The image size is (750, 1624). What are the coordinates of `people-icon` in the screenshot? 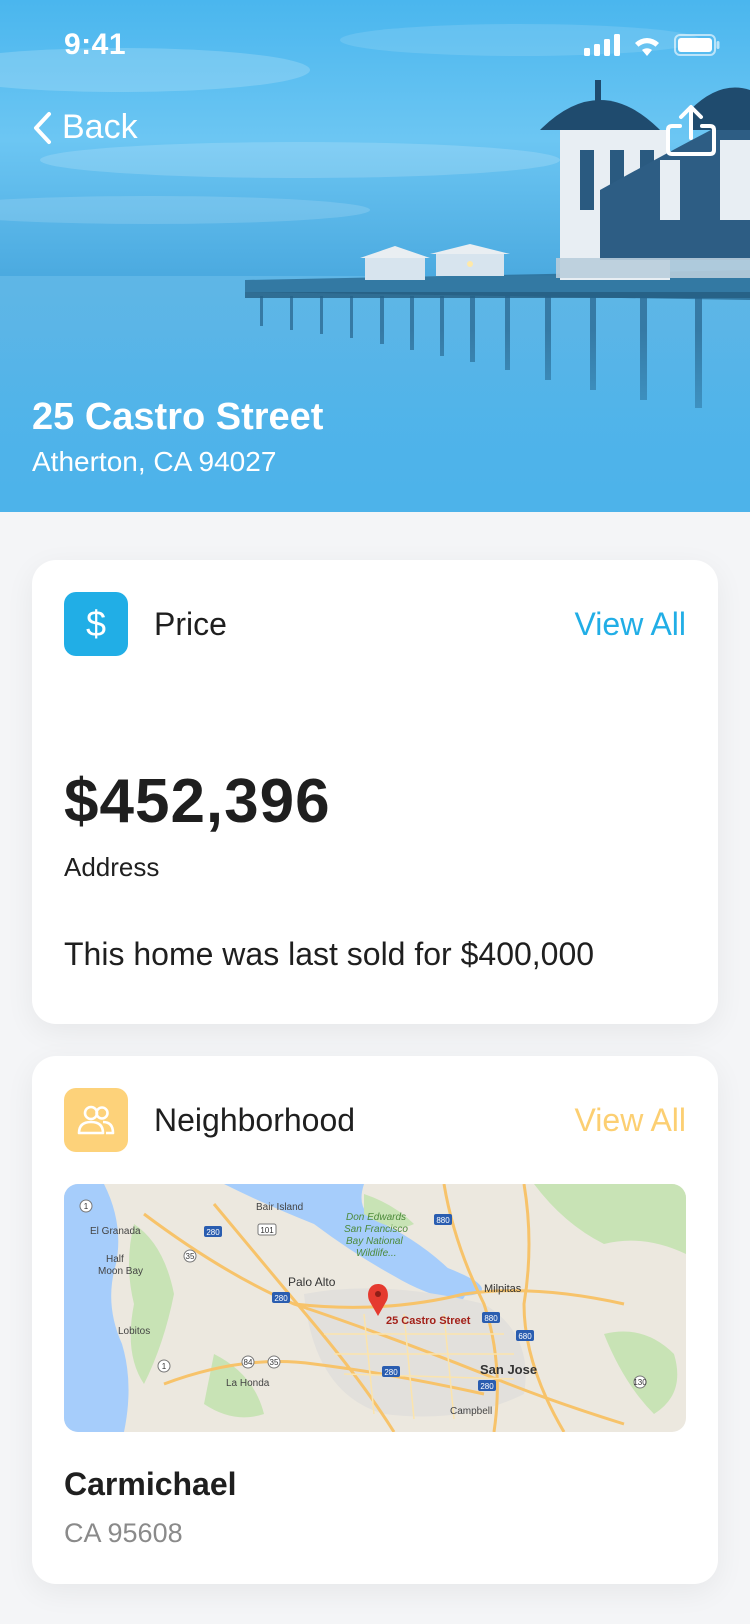 It's located at (96, 1120).